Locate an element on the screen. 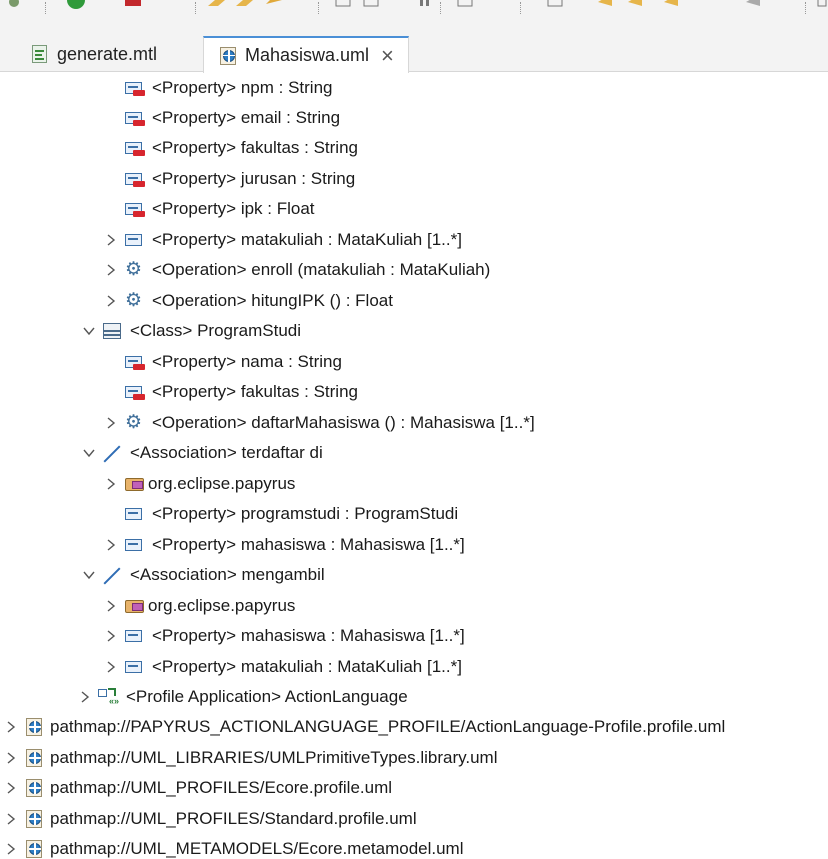  tree-item: <Property> jurusan : String is located at coordinates (228, 179).